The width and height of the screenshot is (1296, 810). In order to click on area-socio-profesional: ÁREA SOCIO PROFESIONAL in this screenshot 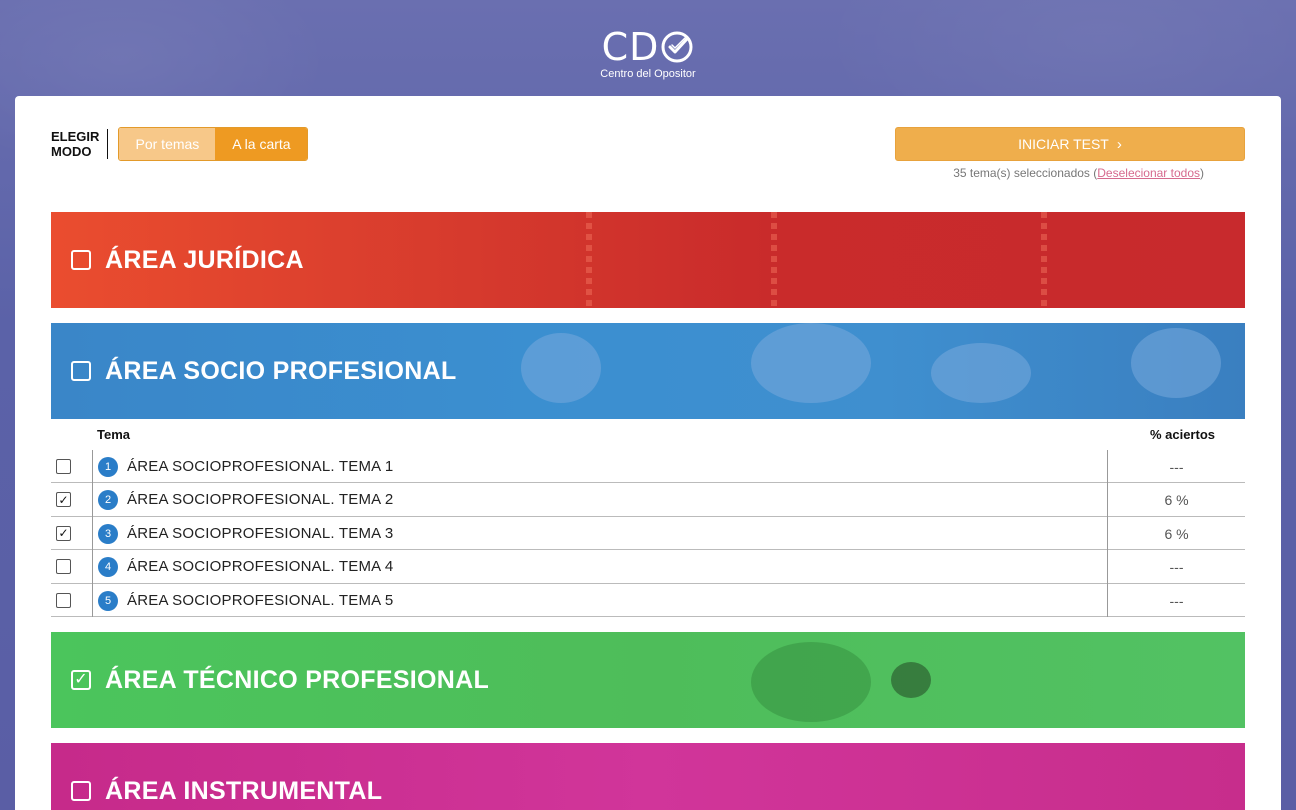, I will do `click(648, 371)`.